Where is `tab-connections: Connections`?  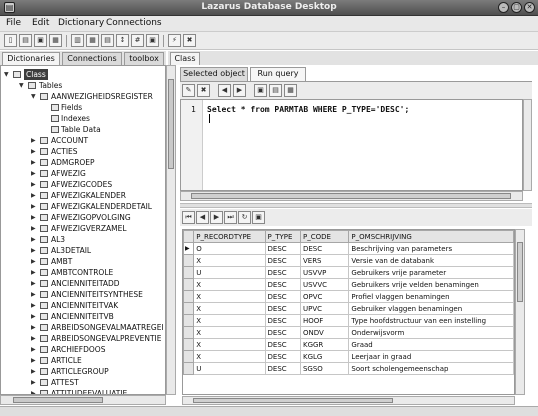
tab-connections: Connections is located at coordinates (92, 58).